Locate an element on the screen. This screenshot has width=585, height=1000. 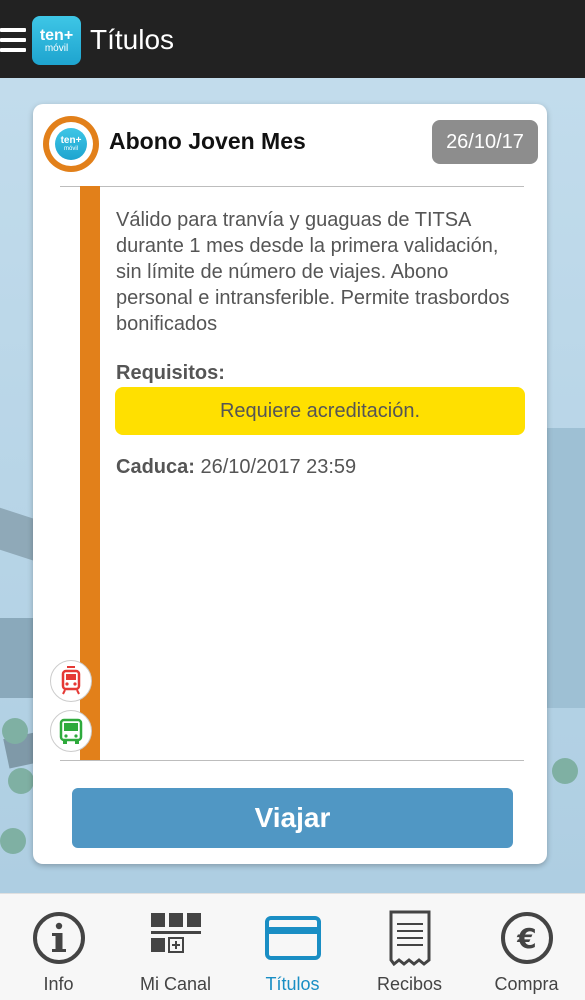
divider-top is located at coordinates (292, 186).